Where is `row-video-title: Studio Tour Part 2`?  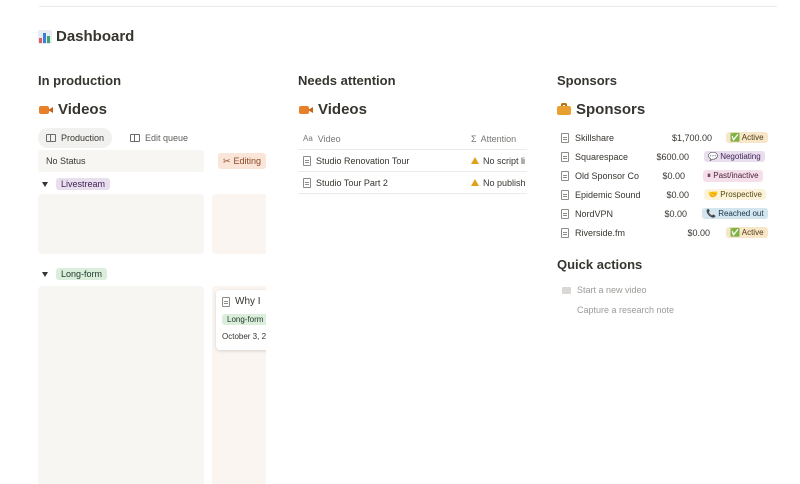
row-video-title: Studio Tour Part 2 is located at coordinates (352, 182).